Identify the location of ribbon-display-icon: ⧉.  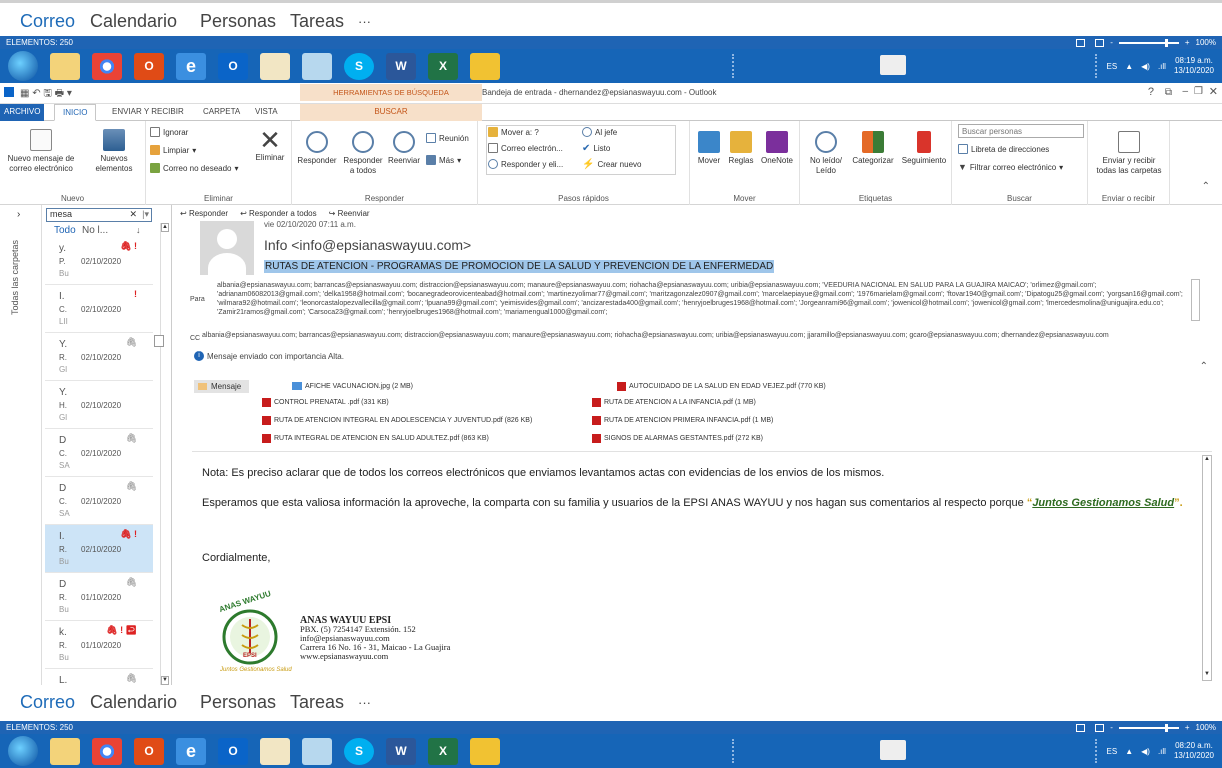
(1168, 92).